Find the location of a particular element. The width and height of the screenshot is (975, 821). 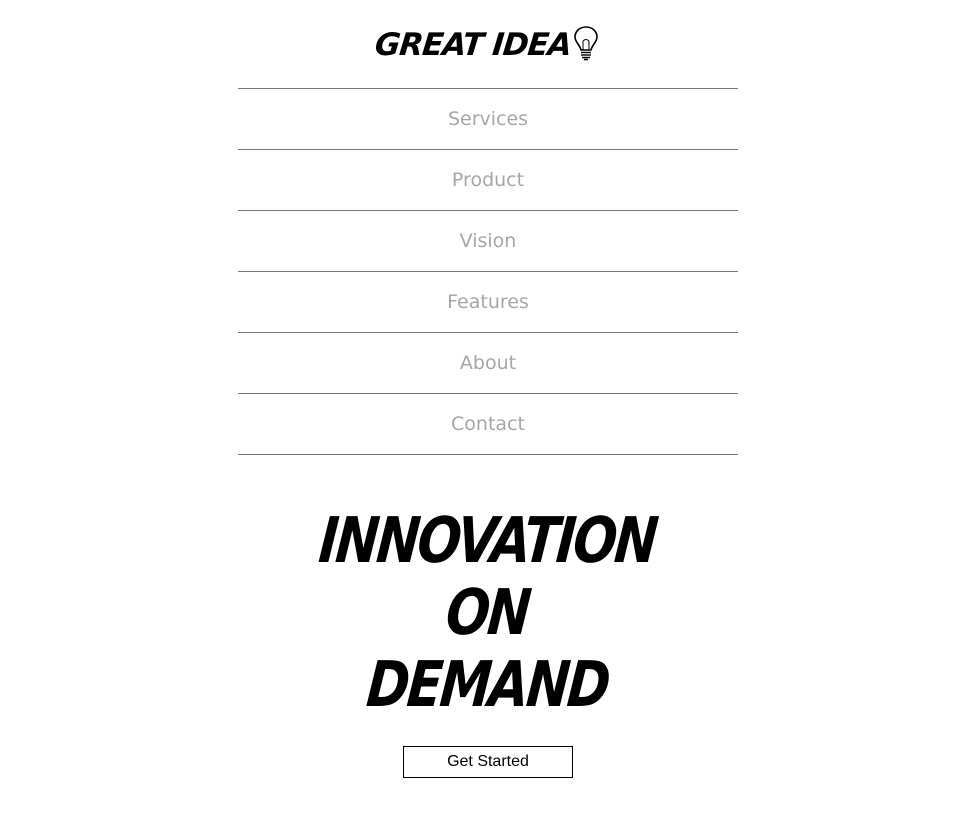

nav-item-product: Product is located at coordinates (488, 180).